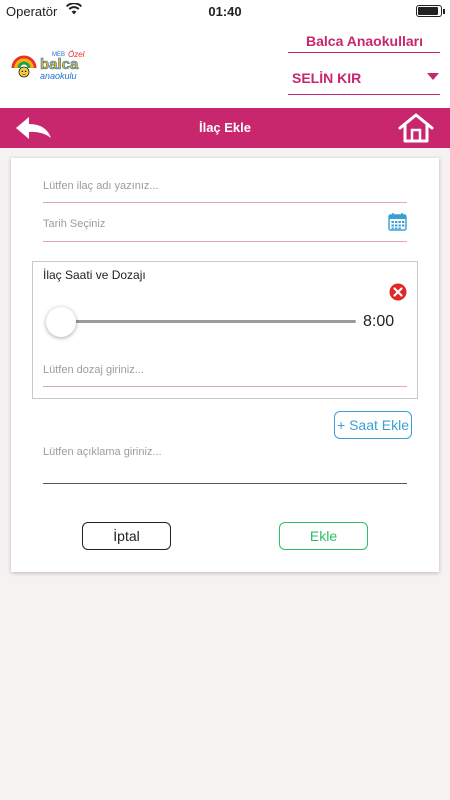  I want to click on school-name-underline, so click(364, 52).